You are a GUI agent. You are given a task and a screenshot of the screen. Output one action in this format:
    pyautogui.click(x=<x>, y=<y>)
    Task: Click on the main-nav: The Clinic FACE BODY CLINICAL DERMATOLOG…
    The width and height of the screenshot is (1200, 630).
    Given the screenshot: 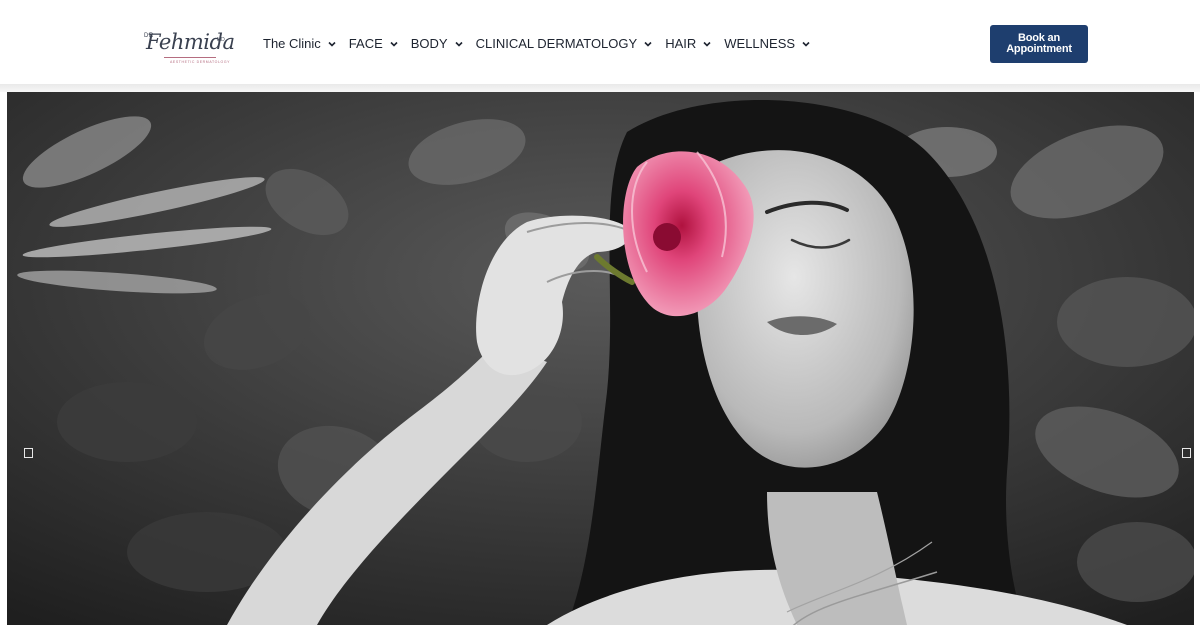 What is the action you would take?
    pyautogui.click(x=543, y=44)
    